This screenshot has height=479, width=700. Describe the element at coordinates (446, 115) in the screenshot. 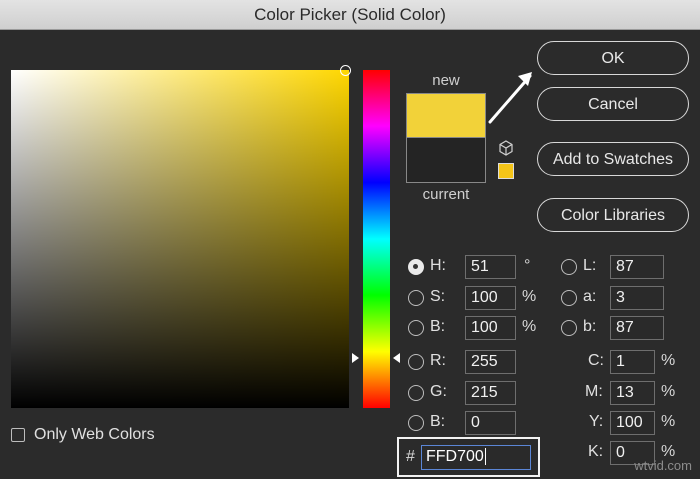

I see `new-color-swatch` at that location.